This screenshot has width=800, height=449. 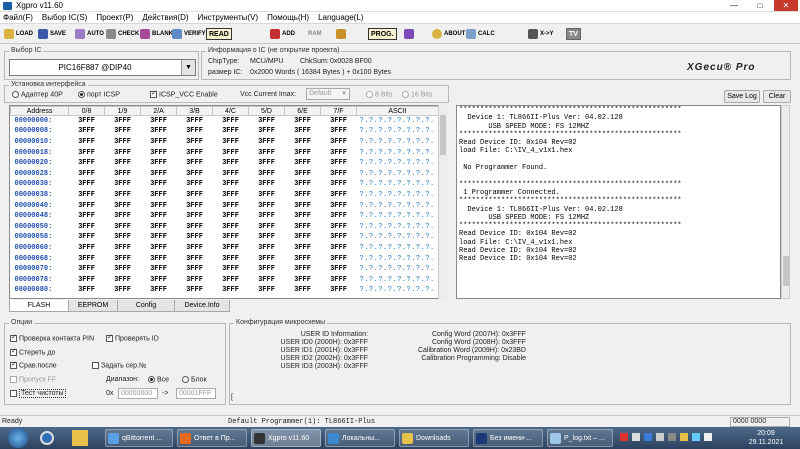 What do you see at coordinates (52, 338) in the screenshot?
I see `check-contacts-checkbox: Проверка контакта PIN` at bounding box center [52, 338].